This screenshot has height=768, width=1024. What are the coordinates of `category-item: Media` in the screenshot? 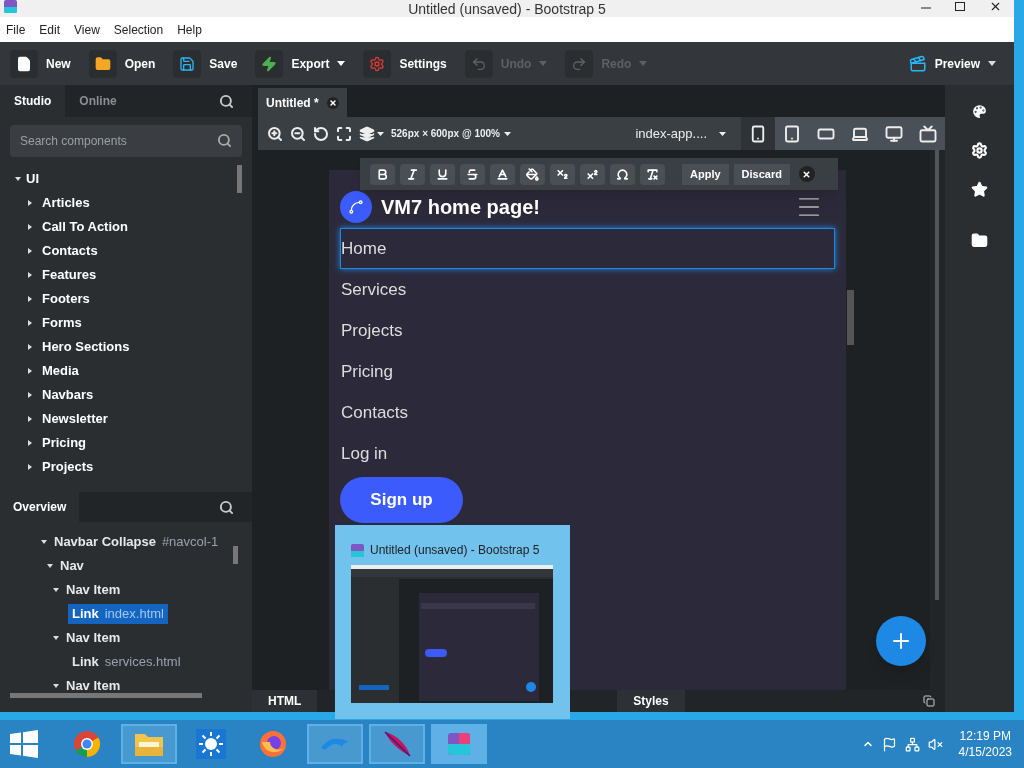 It's located at (60, 371).